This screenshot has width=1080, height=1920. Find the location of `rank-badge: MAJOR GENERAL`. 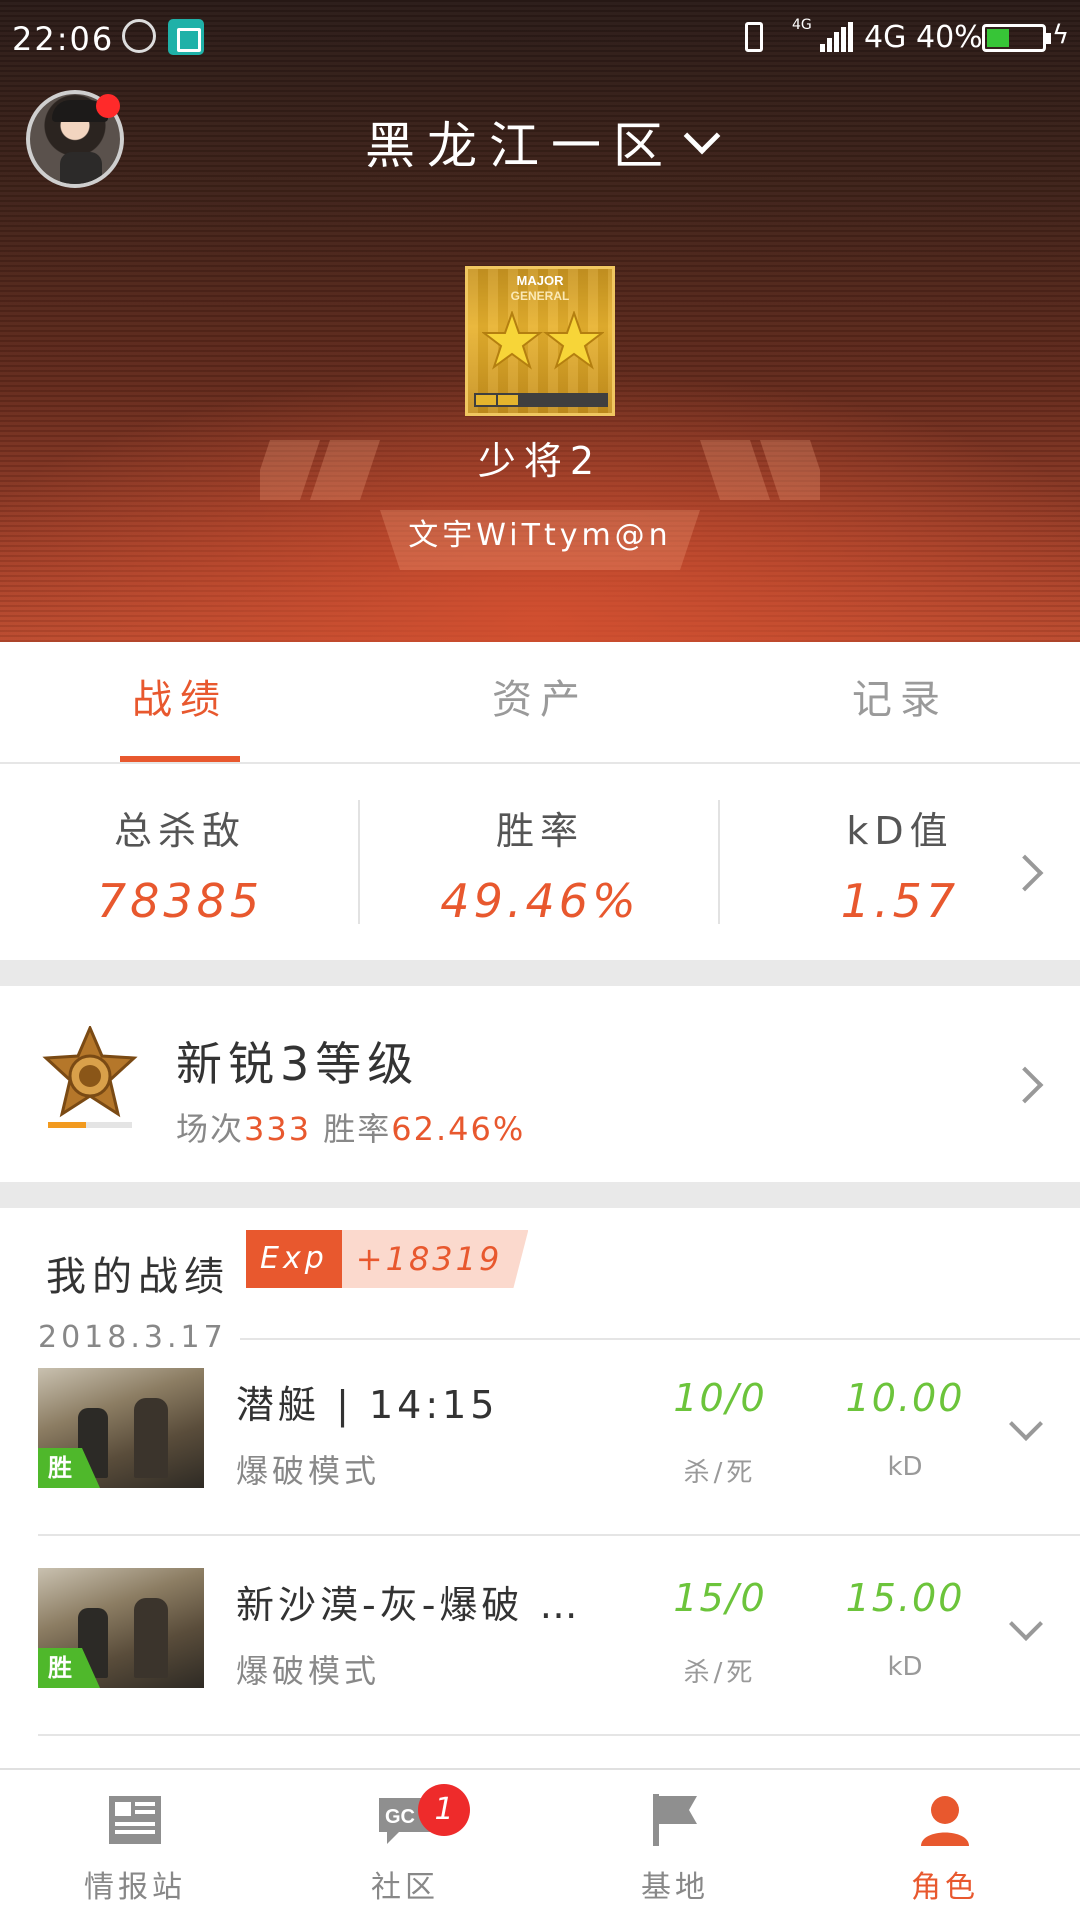

rank-badge: MAJOR GENERAL is located at coordinates (540, 341).